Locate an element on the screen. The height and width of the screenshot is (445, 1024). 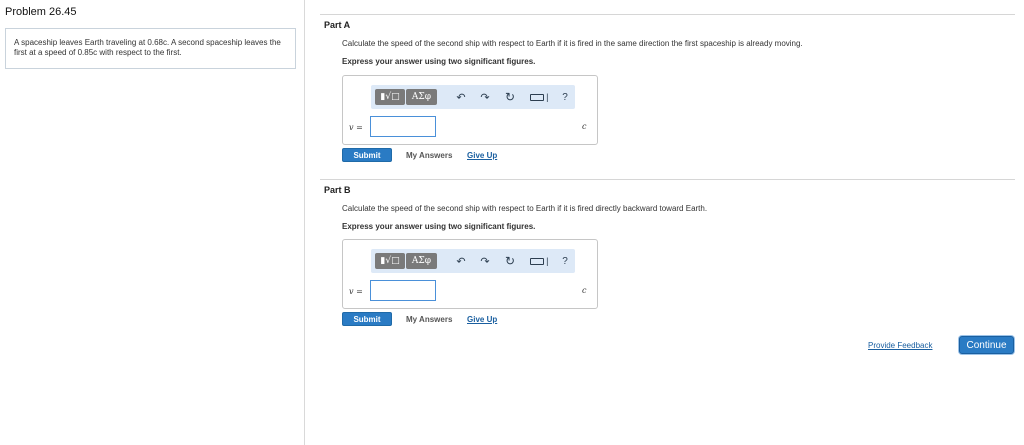
part-a-variable-label: v = is located at coordinates (356, 127).